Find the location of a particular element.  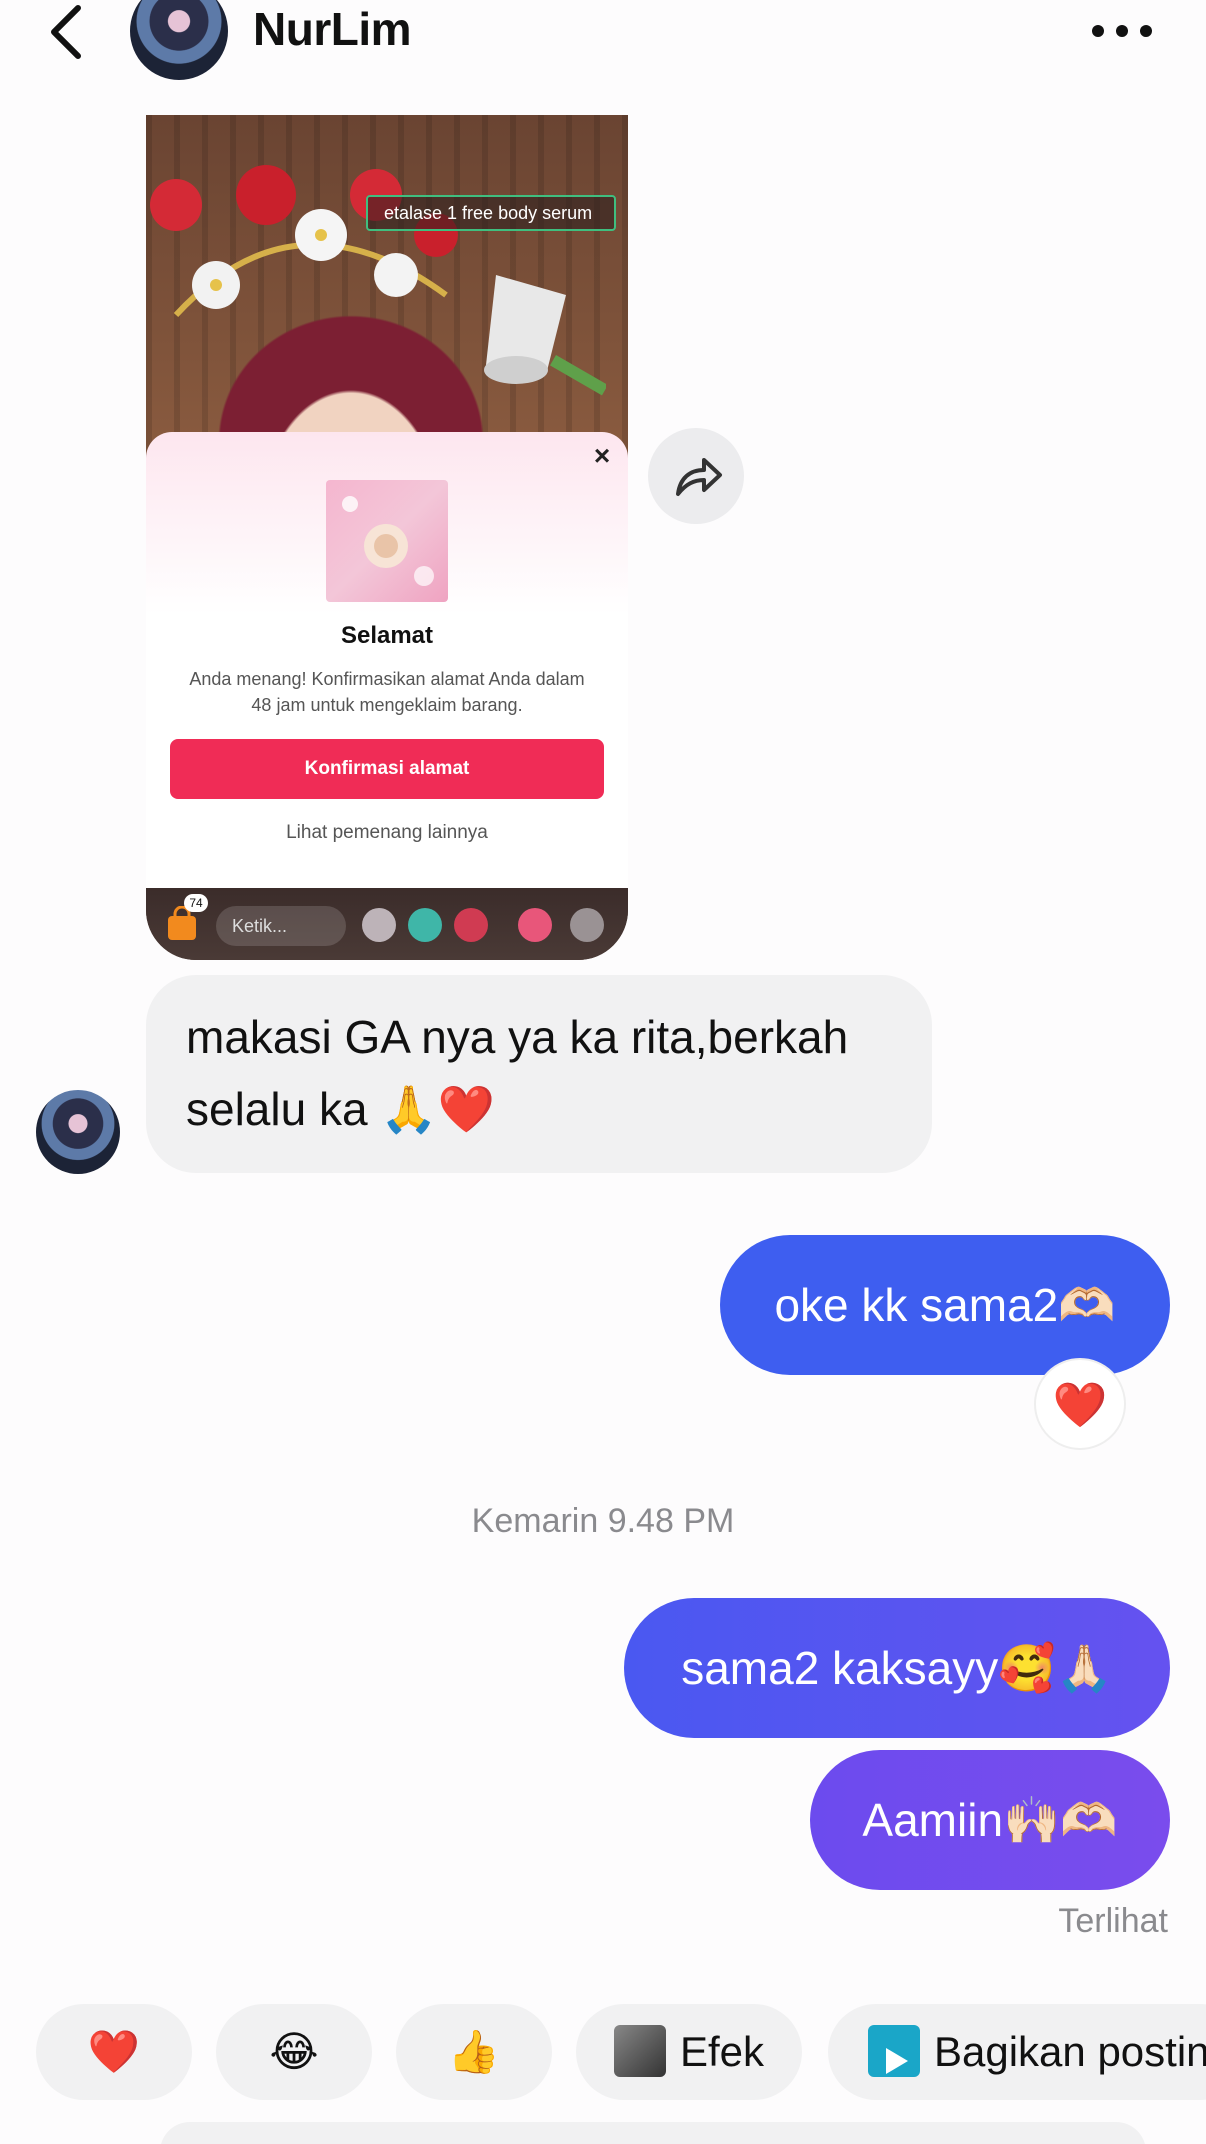

cart-count-badge: 74 is located at coordinates (196, 903).